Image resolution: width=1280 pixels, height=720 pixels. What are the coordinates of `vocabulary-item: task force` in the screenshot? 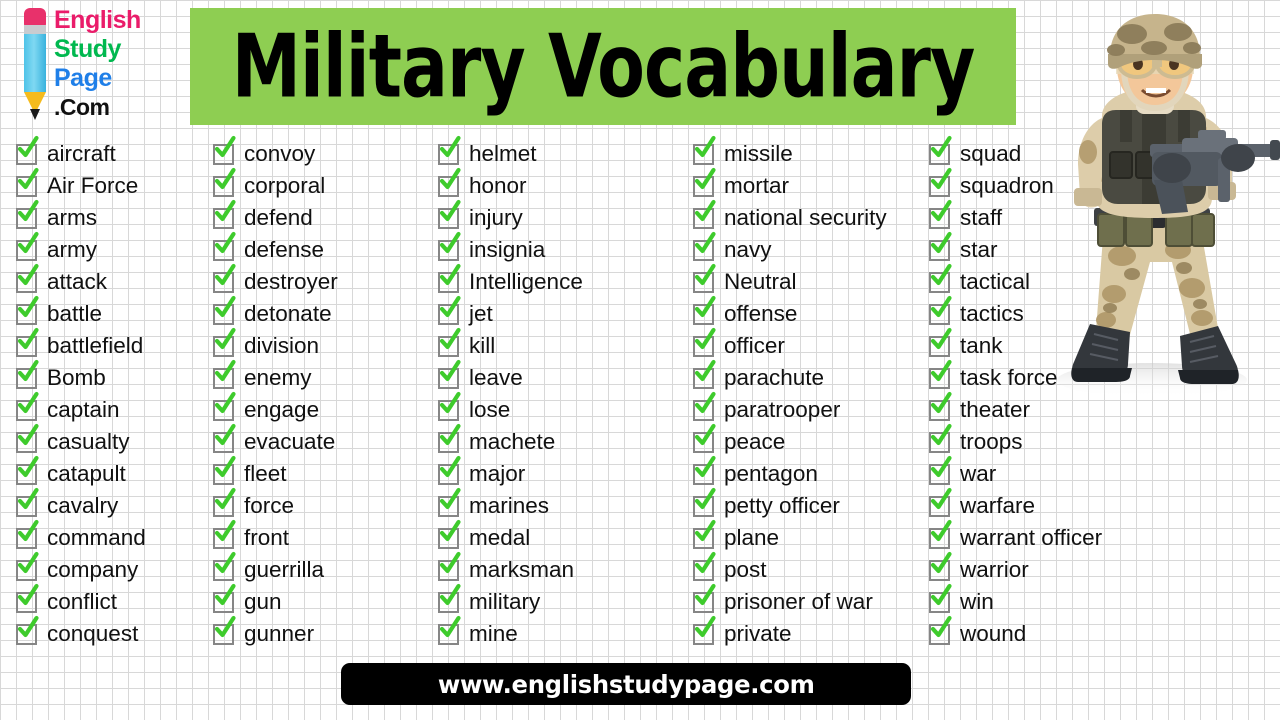 It's located at (1069, 376).